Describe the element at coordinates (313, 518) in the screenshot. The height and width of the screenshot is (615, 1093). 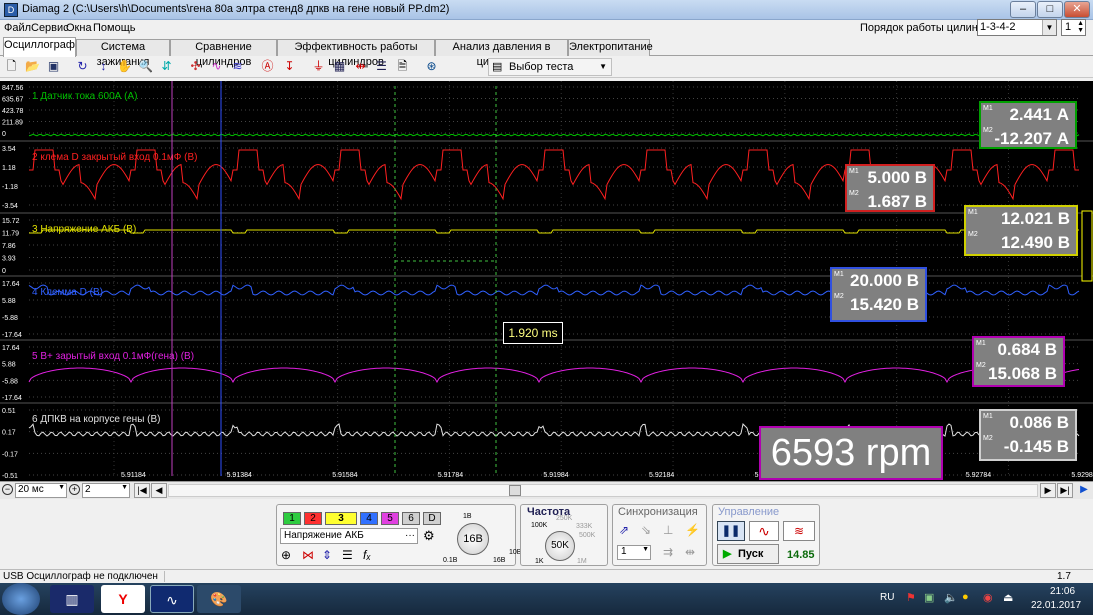
I see `channel-button-2: 2` at that location.